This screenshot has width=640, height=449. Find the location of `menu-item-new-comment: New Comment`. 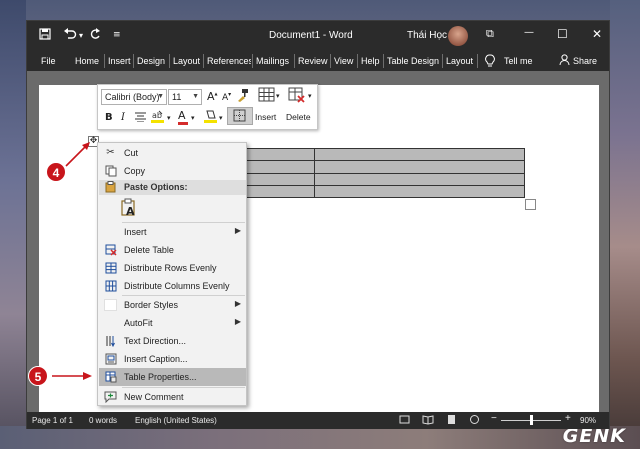

menu-item-new-comment: New Comment is located at coordinates (172, 397).